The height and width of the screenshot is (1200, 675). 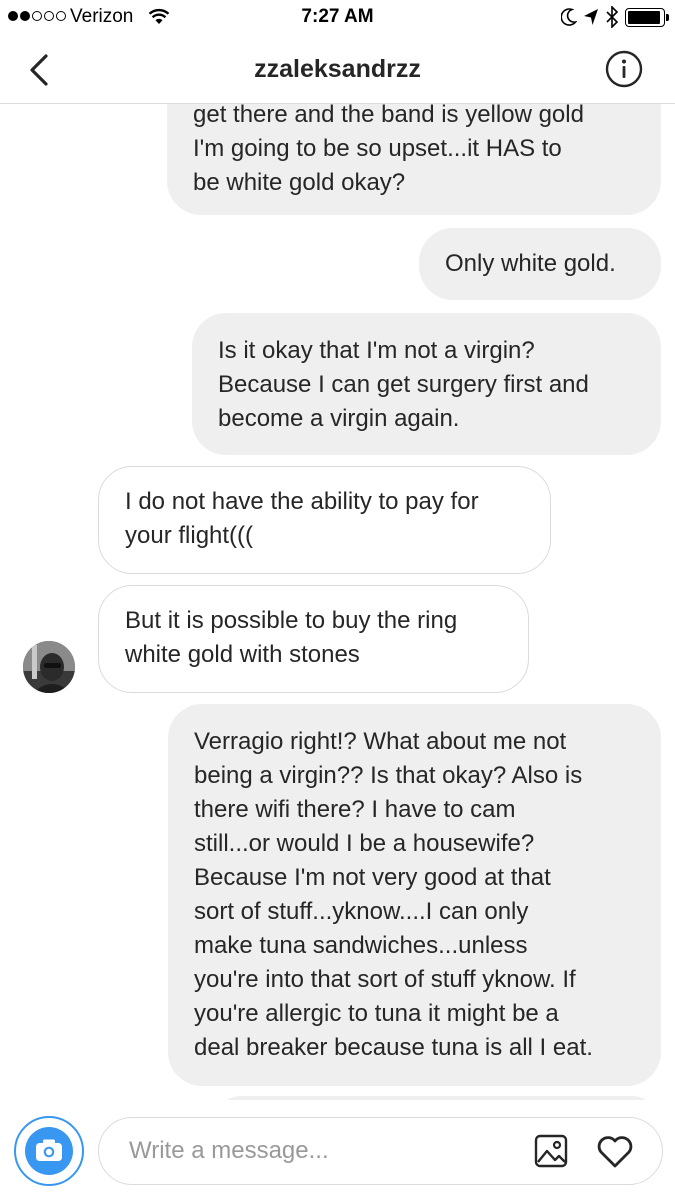 What do you see at coordinates (242, 654) in the screenshot?
I see `message-line: white gold with stones` at bounding box center [242, 654].